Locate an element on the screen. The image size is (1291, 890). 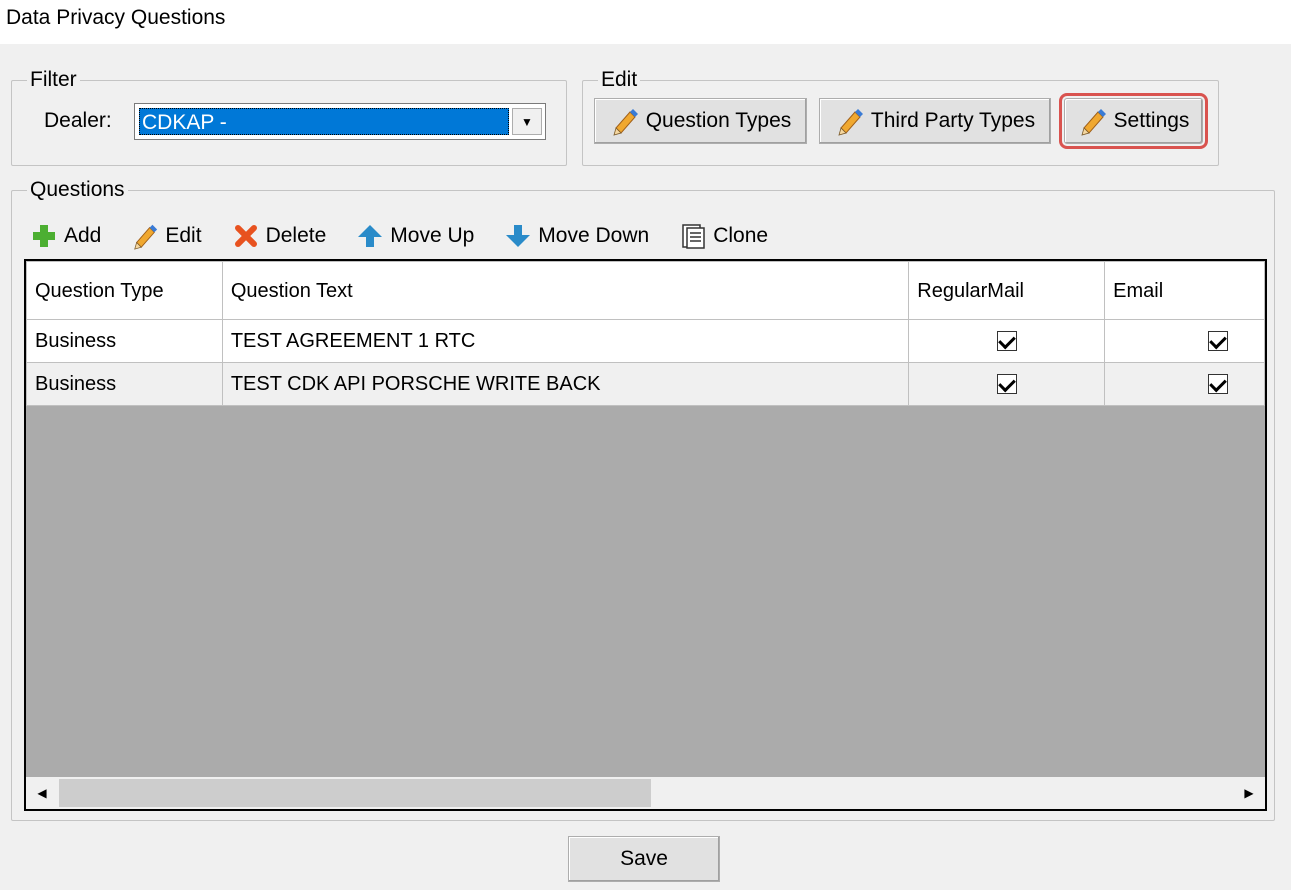
question-types-button: Question Types is located at coordinates (700, 121).